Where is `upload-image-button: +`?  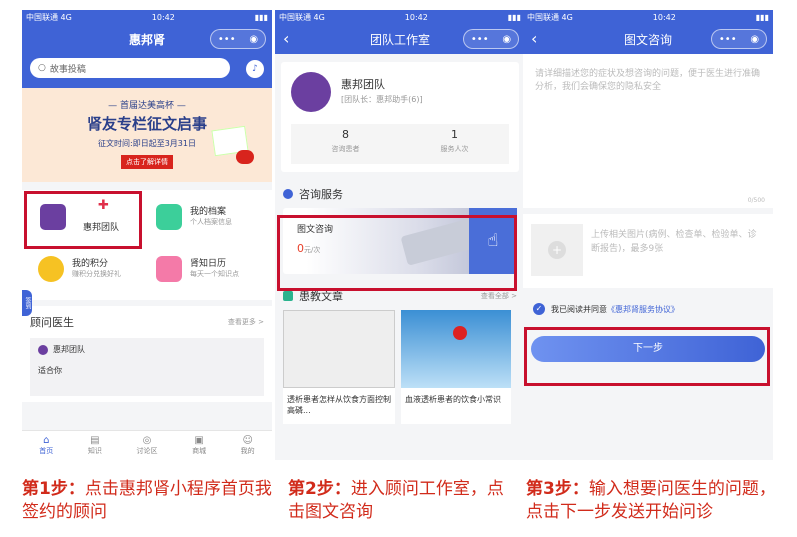
upload-image-button: + is located at coordinates (557, 250).